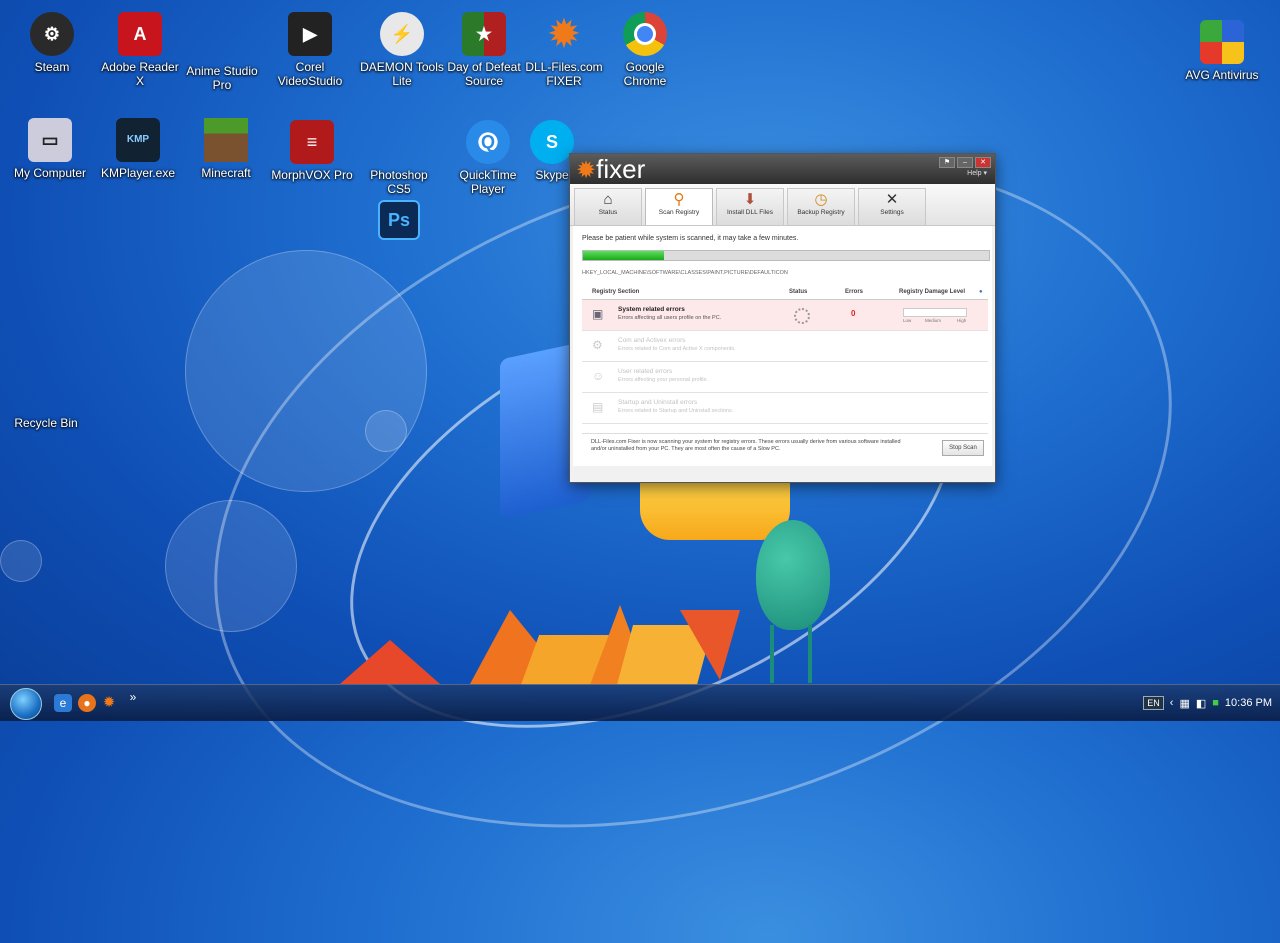 The image size is (1280, 943). Describe the element at coordinates (564, 33) in the screenshot. I see `dll-fixer-gear-icon: ✹` at that location.